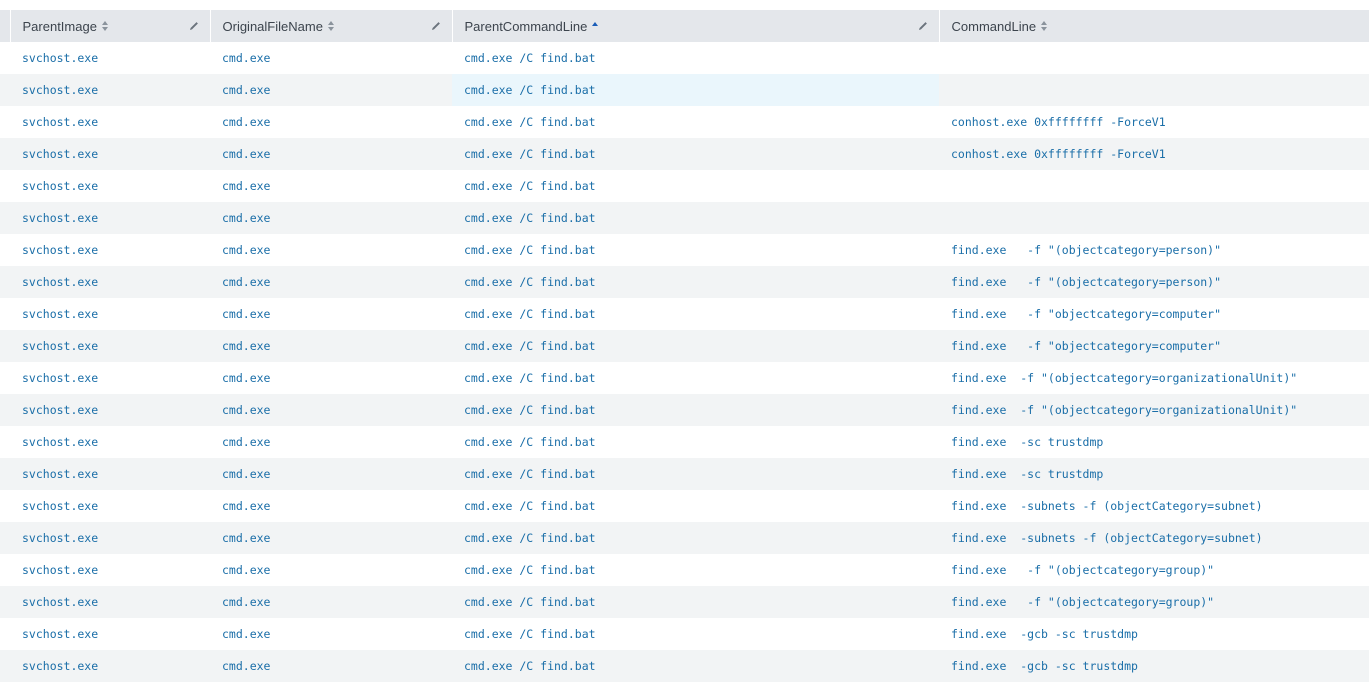  I want to click on column-header-originalfilename: OriginalFileName, so click(331, 26).